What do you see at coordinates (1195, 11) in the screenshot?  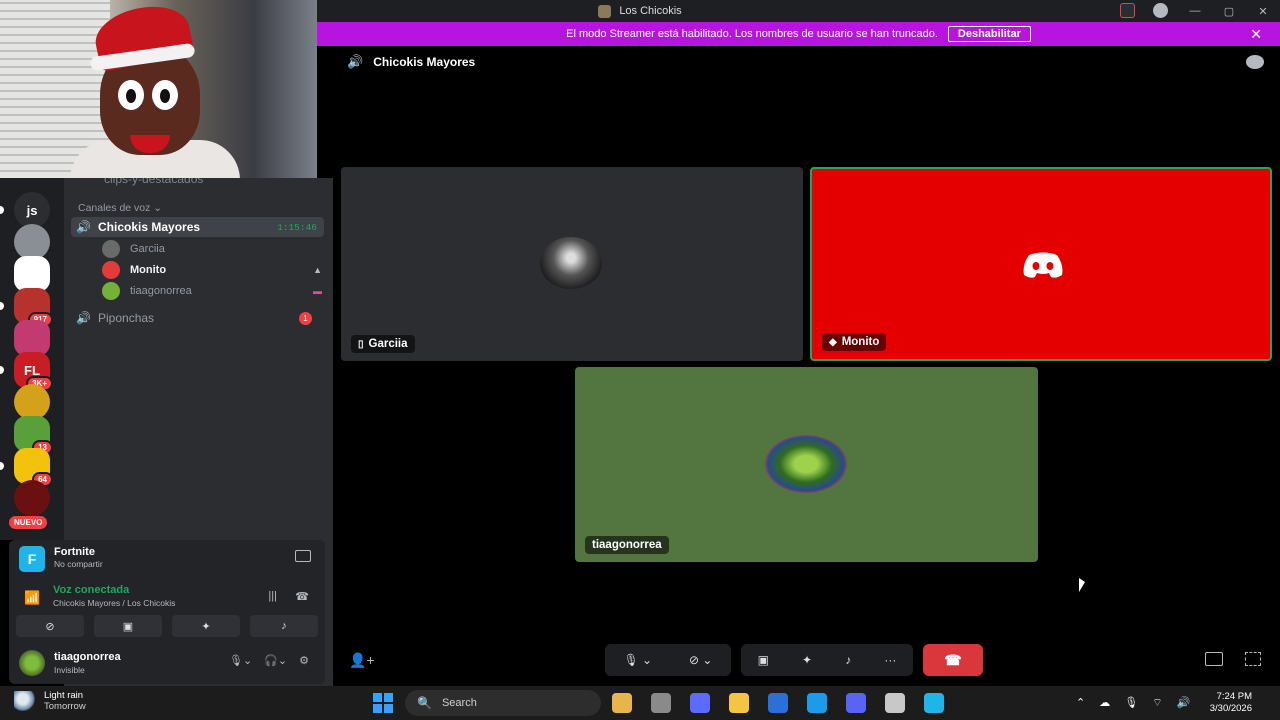 I see `minimize-button: —` at bounding box center [1195, 11].